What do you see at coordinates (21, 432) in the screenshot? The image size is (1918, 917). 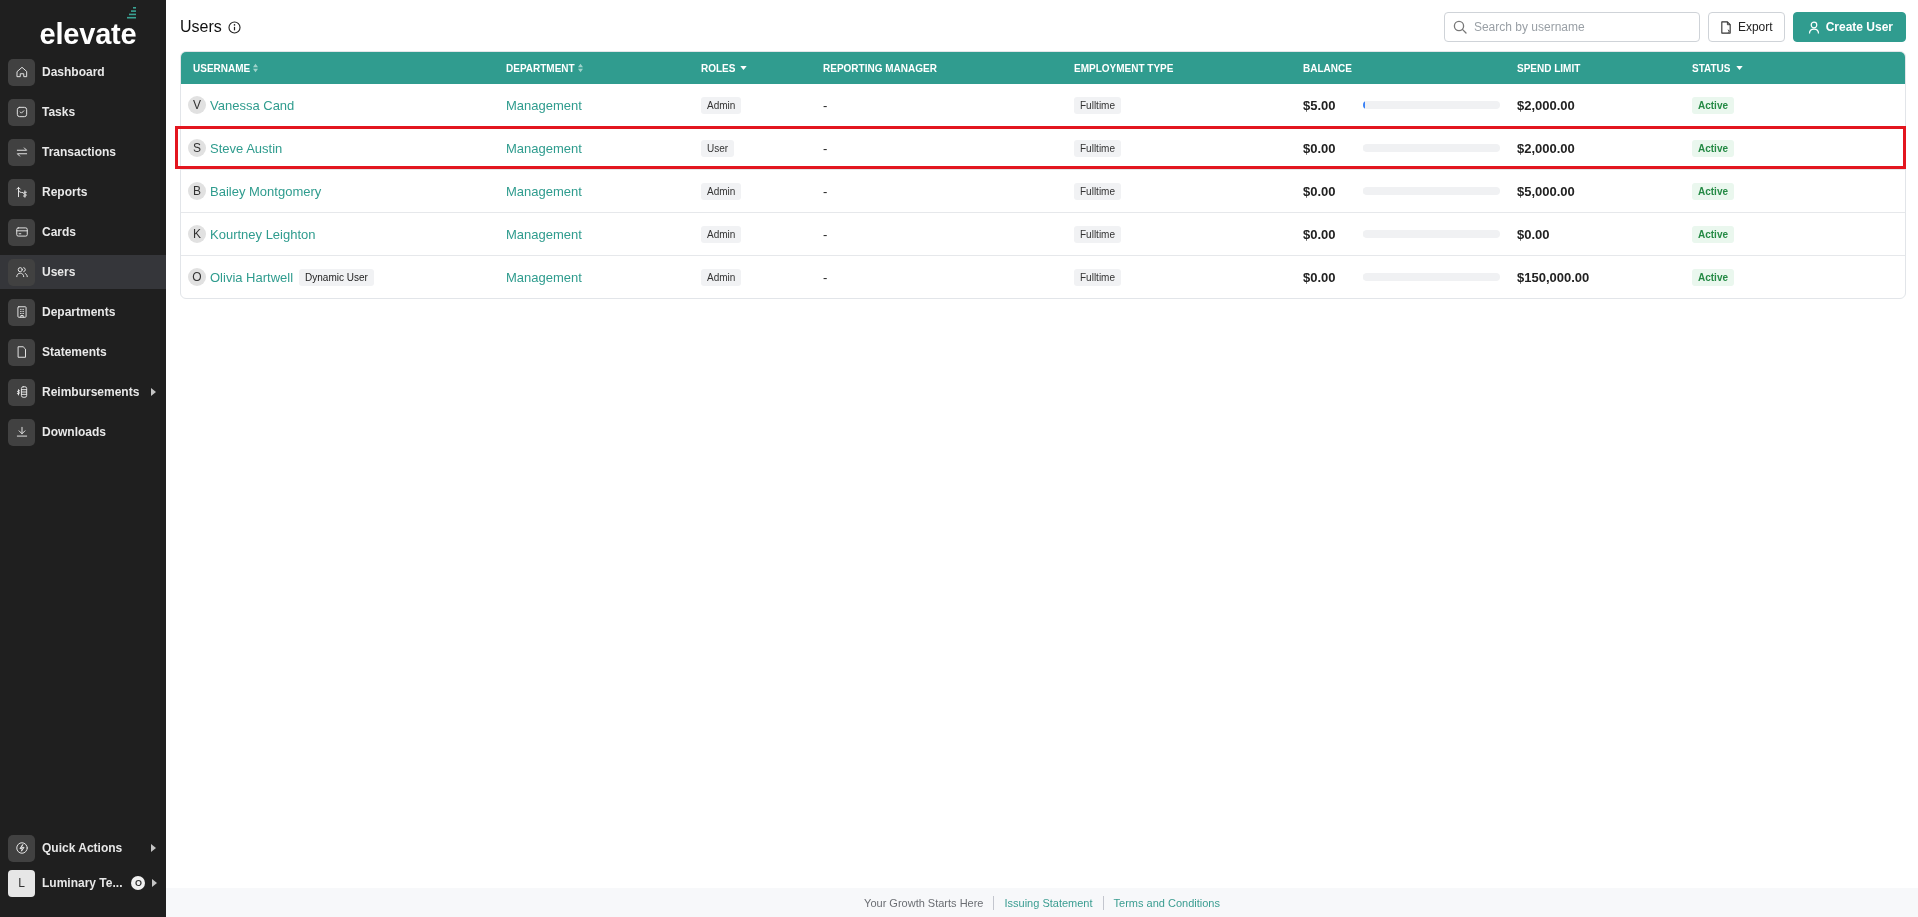 I see `download-icon` at bounding box center [21, 432].